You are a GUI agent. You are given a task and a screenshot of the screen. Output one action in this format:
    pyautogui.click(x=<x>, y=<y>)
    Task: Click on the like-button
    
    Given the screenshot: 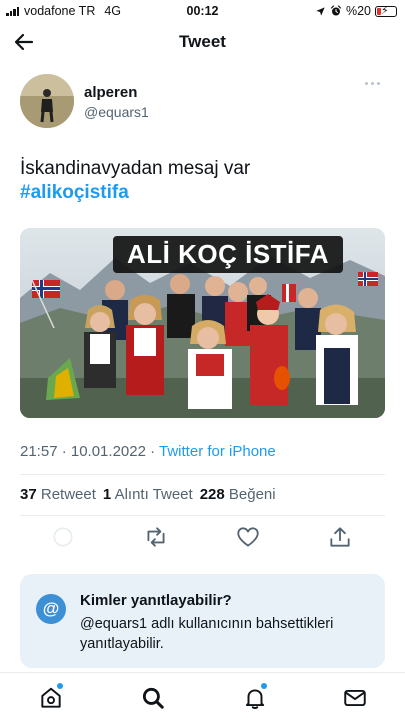 What is the action you would take?
    pyautogui.click(x=248, y=537)
    